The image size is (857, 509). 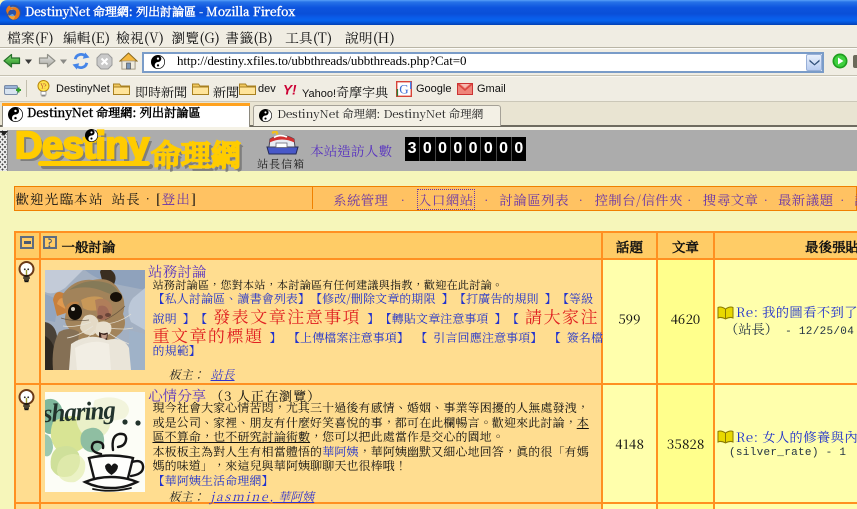 I want to click on svg-text: Y!, so click(x=290, y=89).